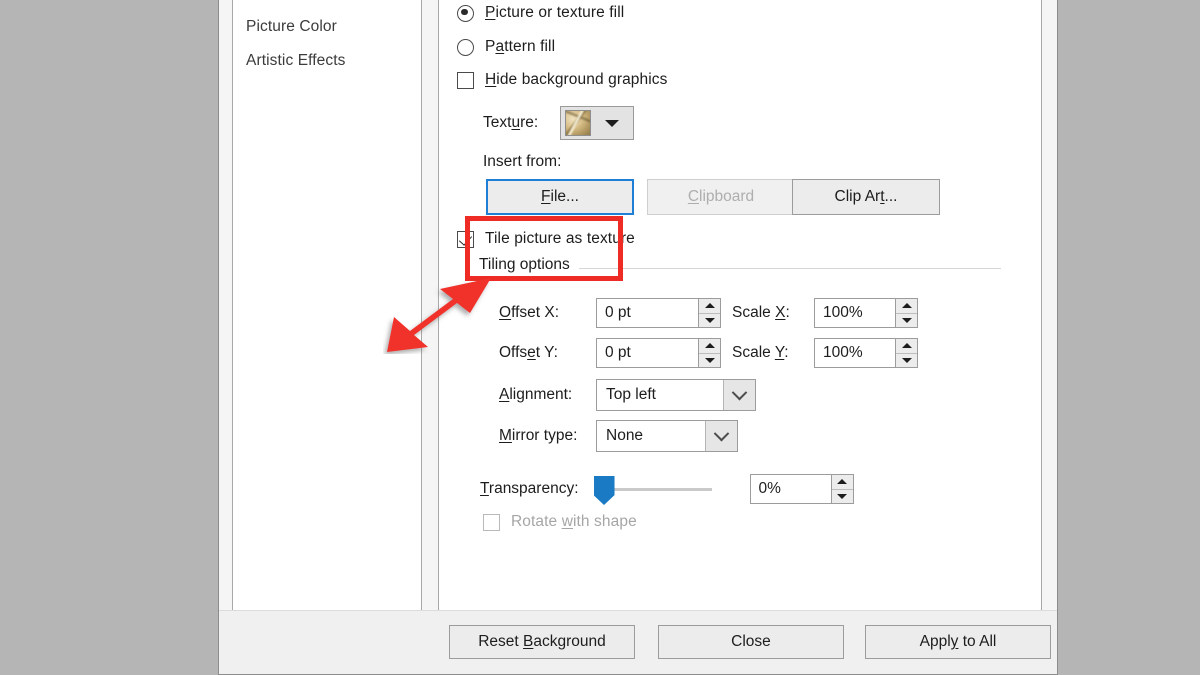 The width and height of the screenshot is (1200, 675). What do you see at coordinates (676, 395) in the screenshot?
I see `alignment-select: Top left` at bounding box center [676, 395].